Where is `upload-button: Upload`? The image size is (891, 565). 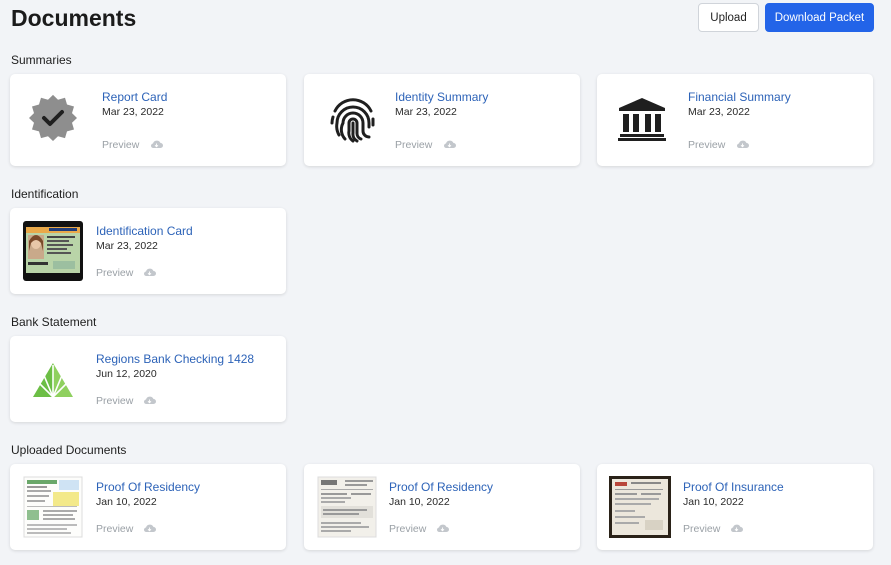 upload-button: Upload is located at coordinates (728, 17).